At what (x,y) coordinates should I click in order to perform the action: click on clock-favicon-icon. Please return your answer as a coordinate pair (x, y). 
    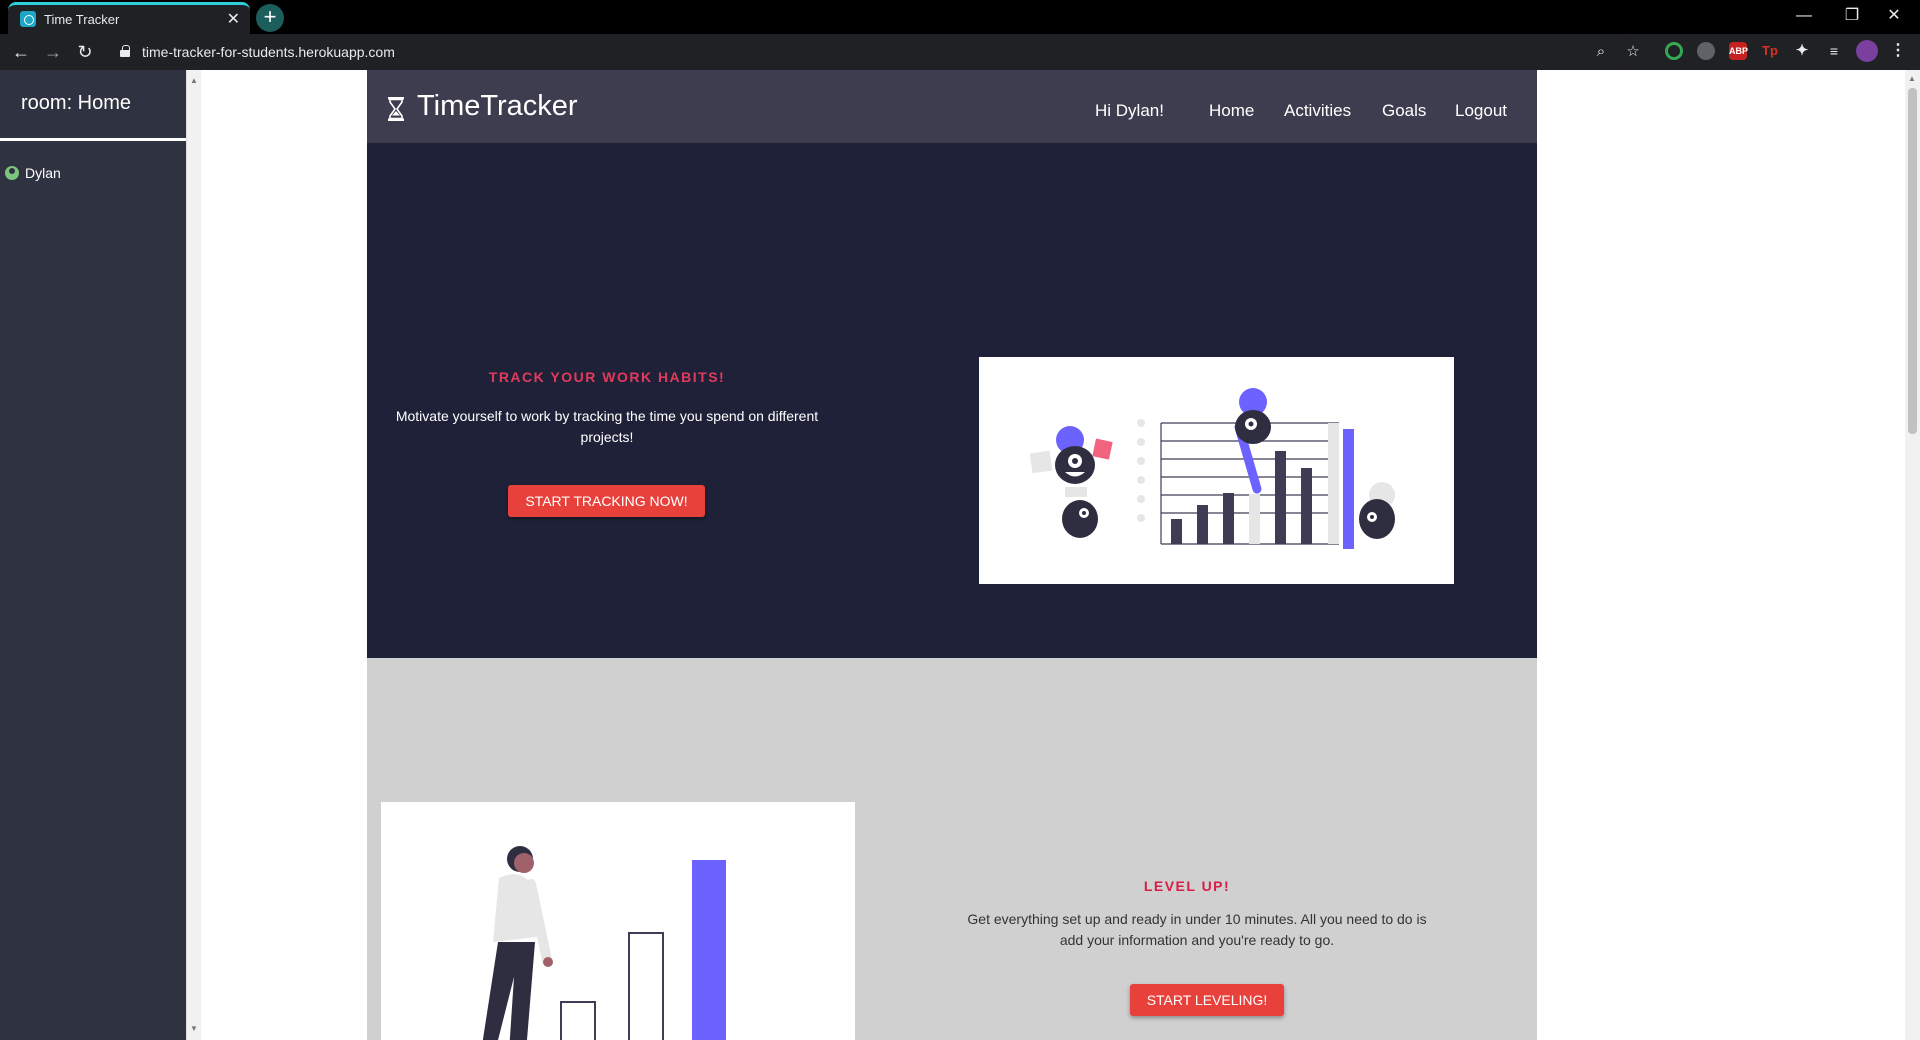
    Looking at the image, I should click on (28, 19).